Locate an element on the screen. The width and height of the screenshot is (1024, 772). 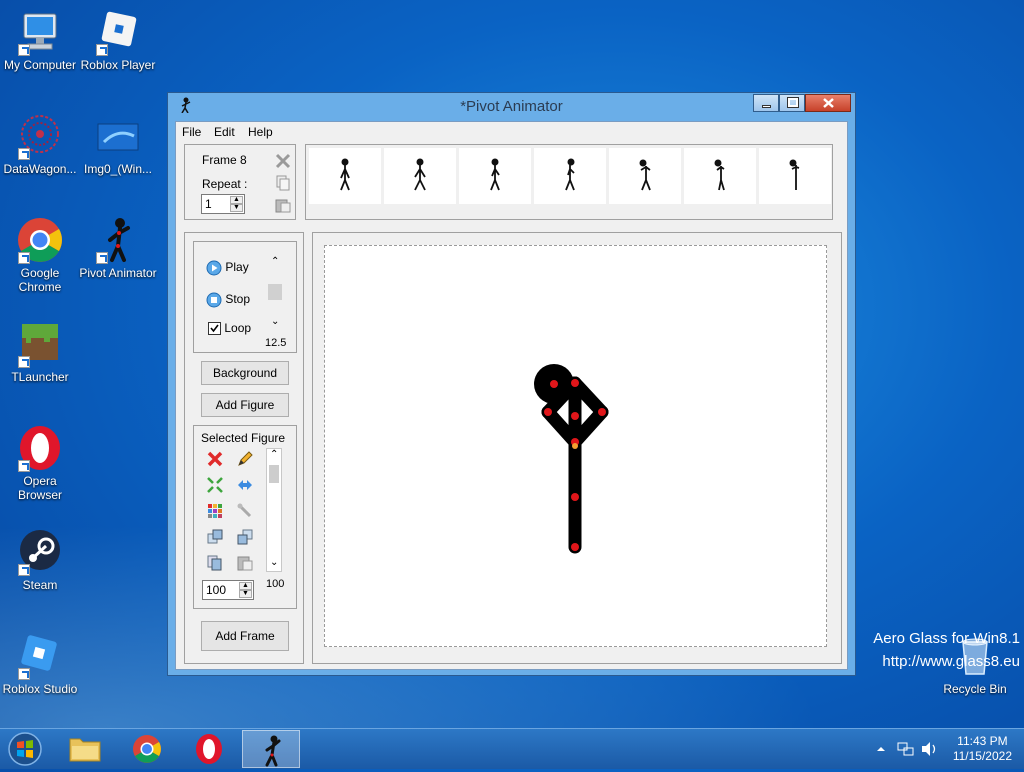
minimize-button is located at coordinates (766, 103).